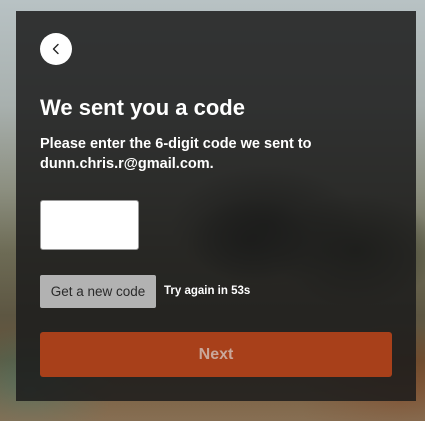 The image size is (425, 421). I want to click on chevron-left-icon, so click(56, 49).